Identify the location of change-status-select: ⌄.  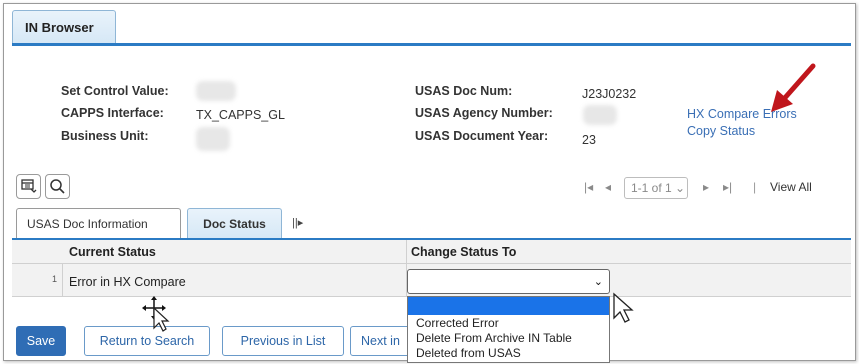
(508, 281).